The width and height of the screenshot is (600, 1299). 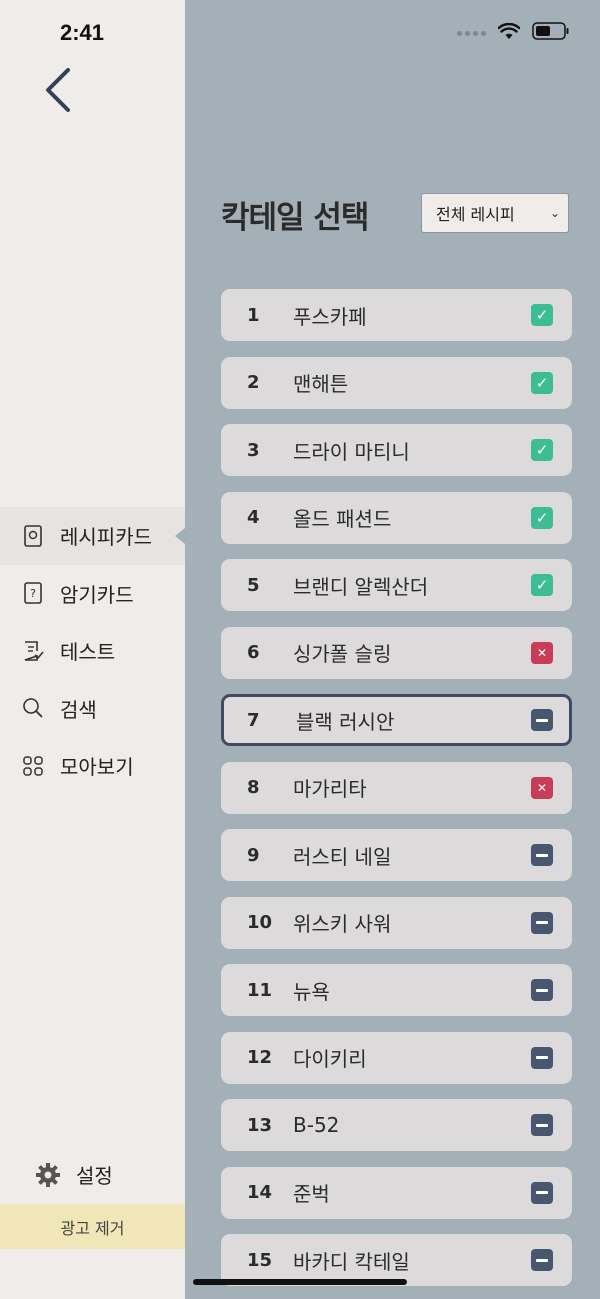 What do you see at coordinates (253, 855) in the screenshot?
I see `cocktail-number: 9` at bounding box center [253, 855].